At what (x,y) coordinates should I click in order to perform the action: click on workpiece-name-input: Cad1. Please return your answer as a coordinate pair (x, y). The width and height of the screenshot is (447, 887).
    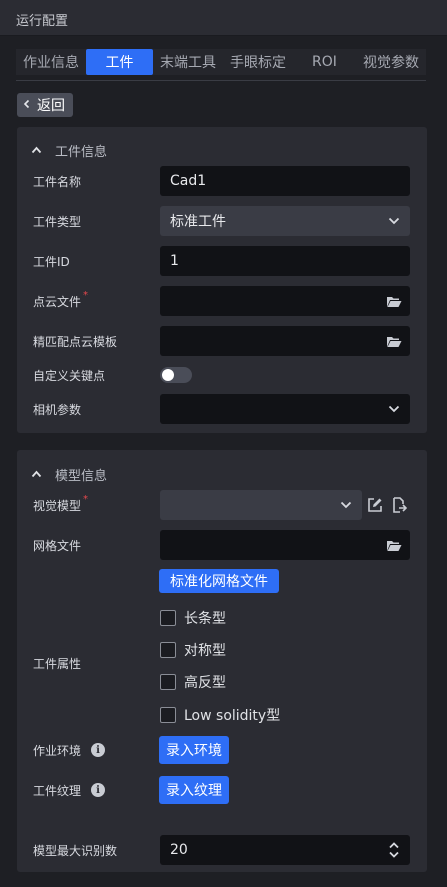
    Looking at the image, I should click on (285, 181).